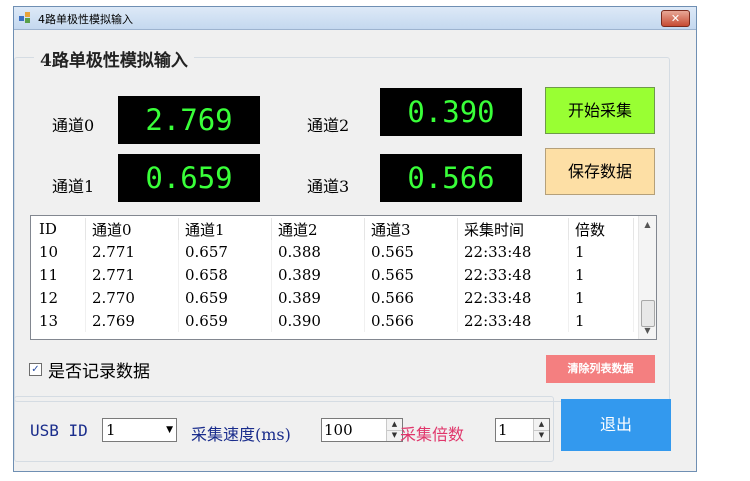 The image size is (750, 481). What do you see at coordinates (522, 430) in the screenshot?
I see `multiplier-stepper: 1 ▲ ▼` at bounding box center [522, 430].